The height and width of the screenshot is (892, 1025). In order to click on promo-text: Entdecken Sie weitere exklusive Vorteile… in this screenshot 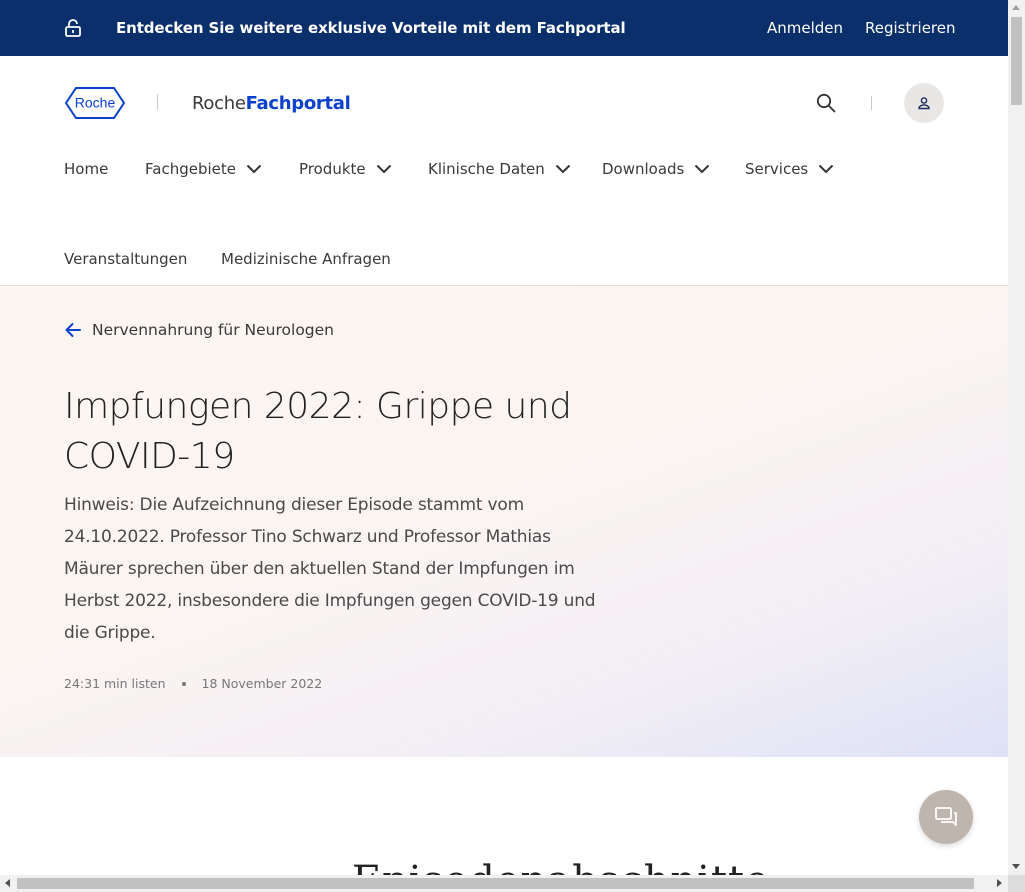, I will do `click(371, 28)`.